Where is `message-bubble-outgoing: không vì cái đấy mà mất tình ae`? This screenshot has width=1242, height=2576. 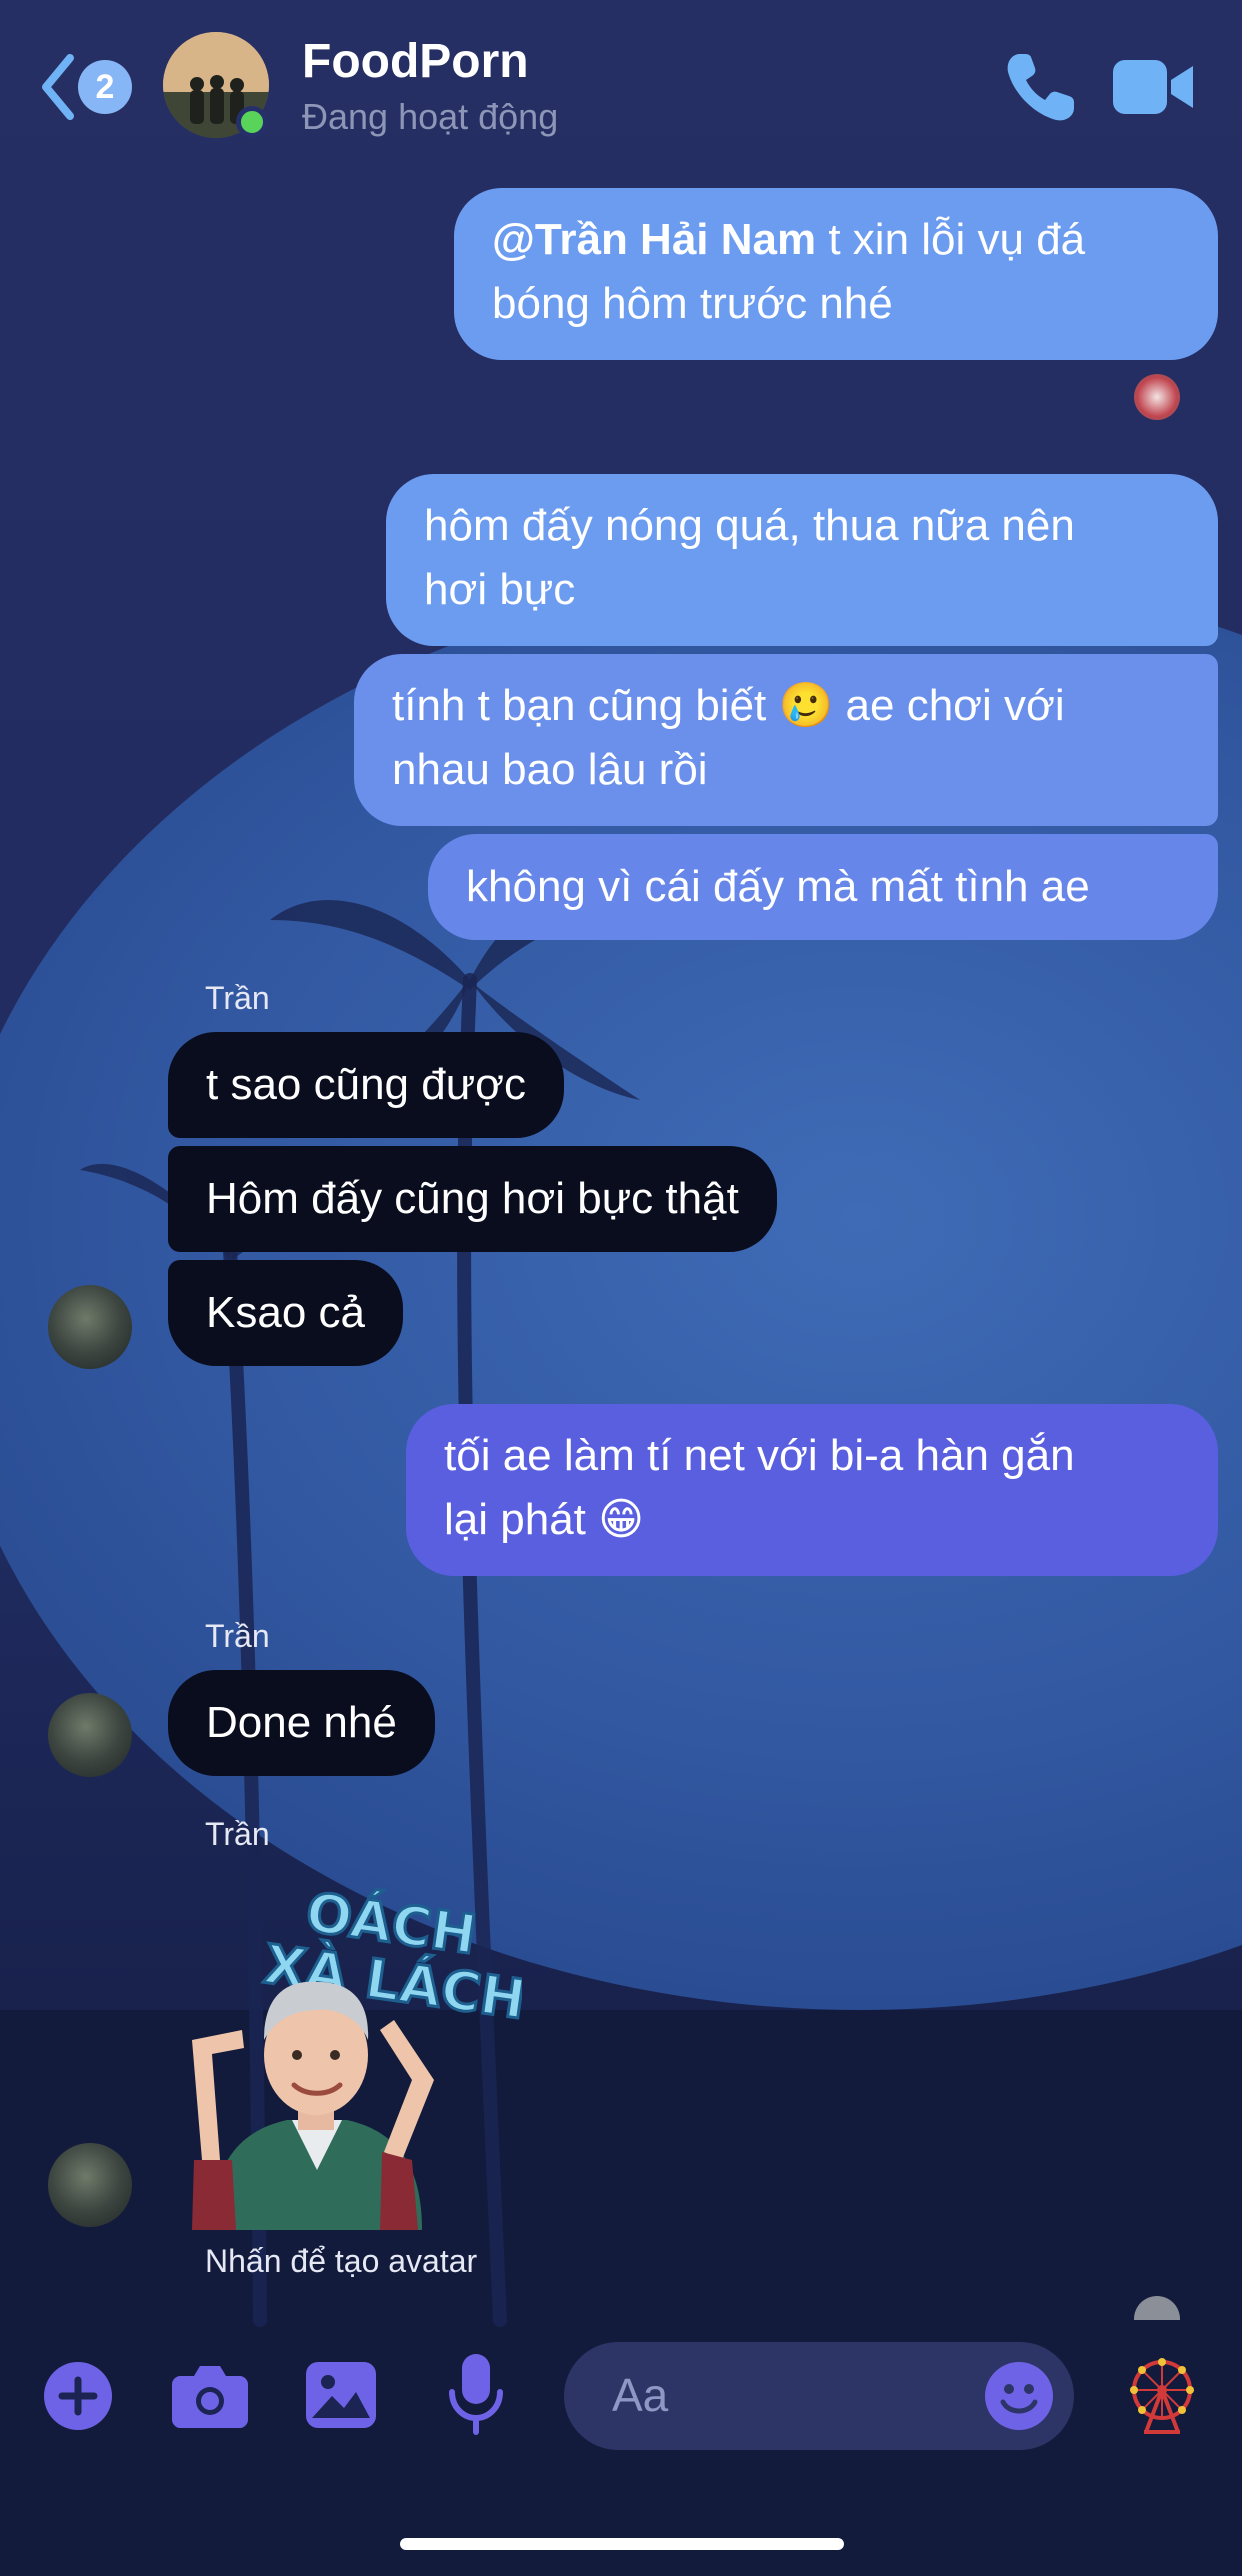
message-bubble-outgoing: không vì cái đấy mà mất tình ae is located at coordinates (823, 887).